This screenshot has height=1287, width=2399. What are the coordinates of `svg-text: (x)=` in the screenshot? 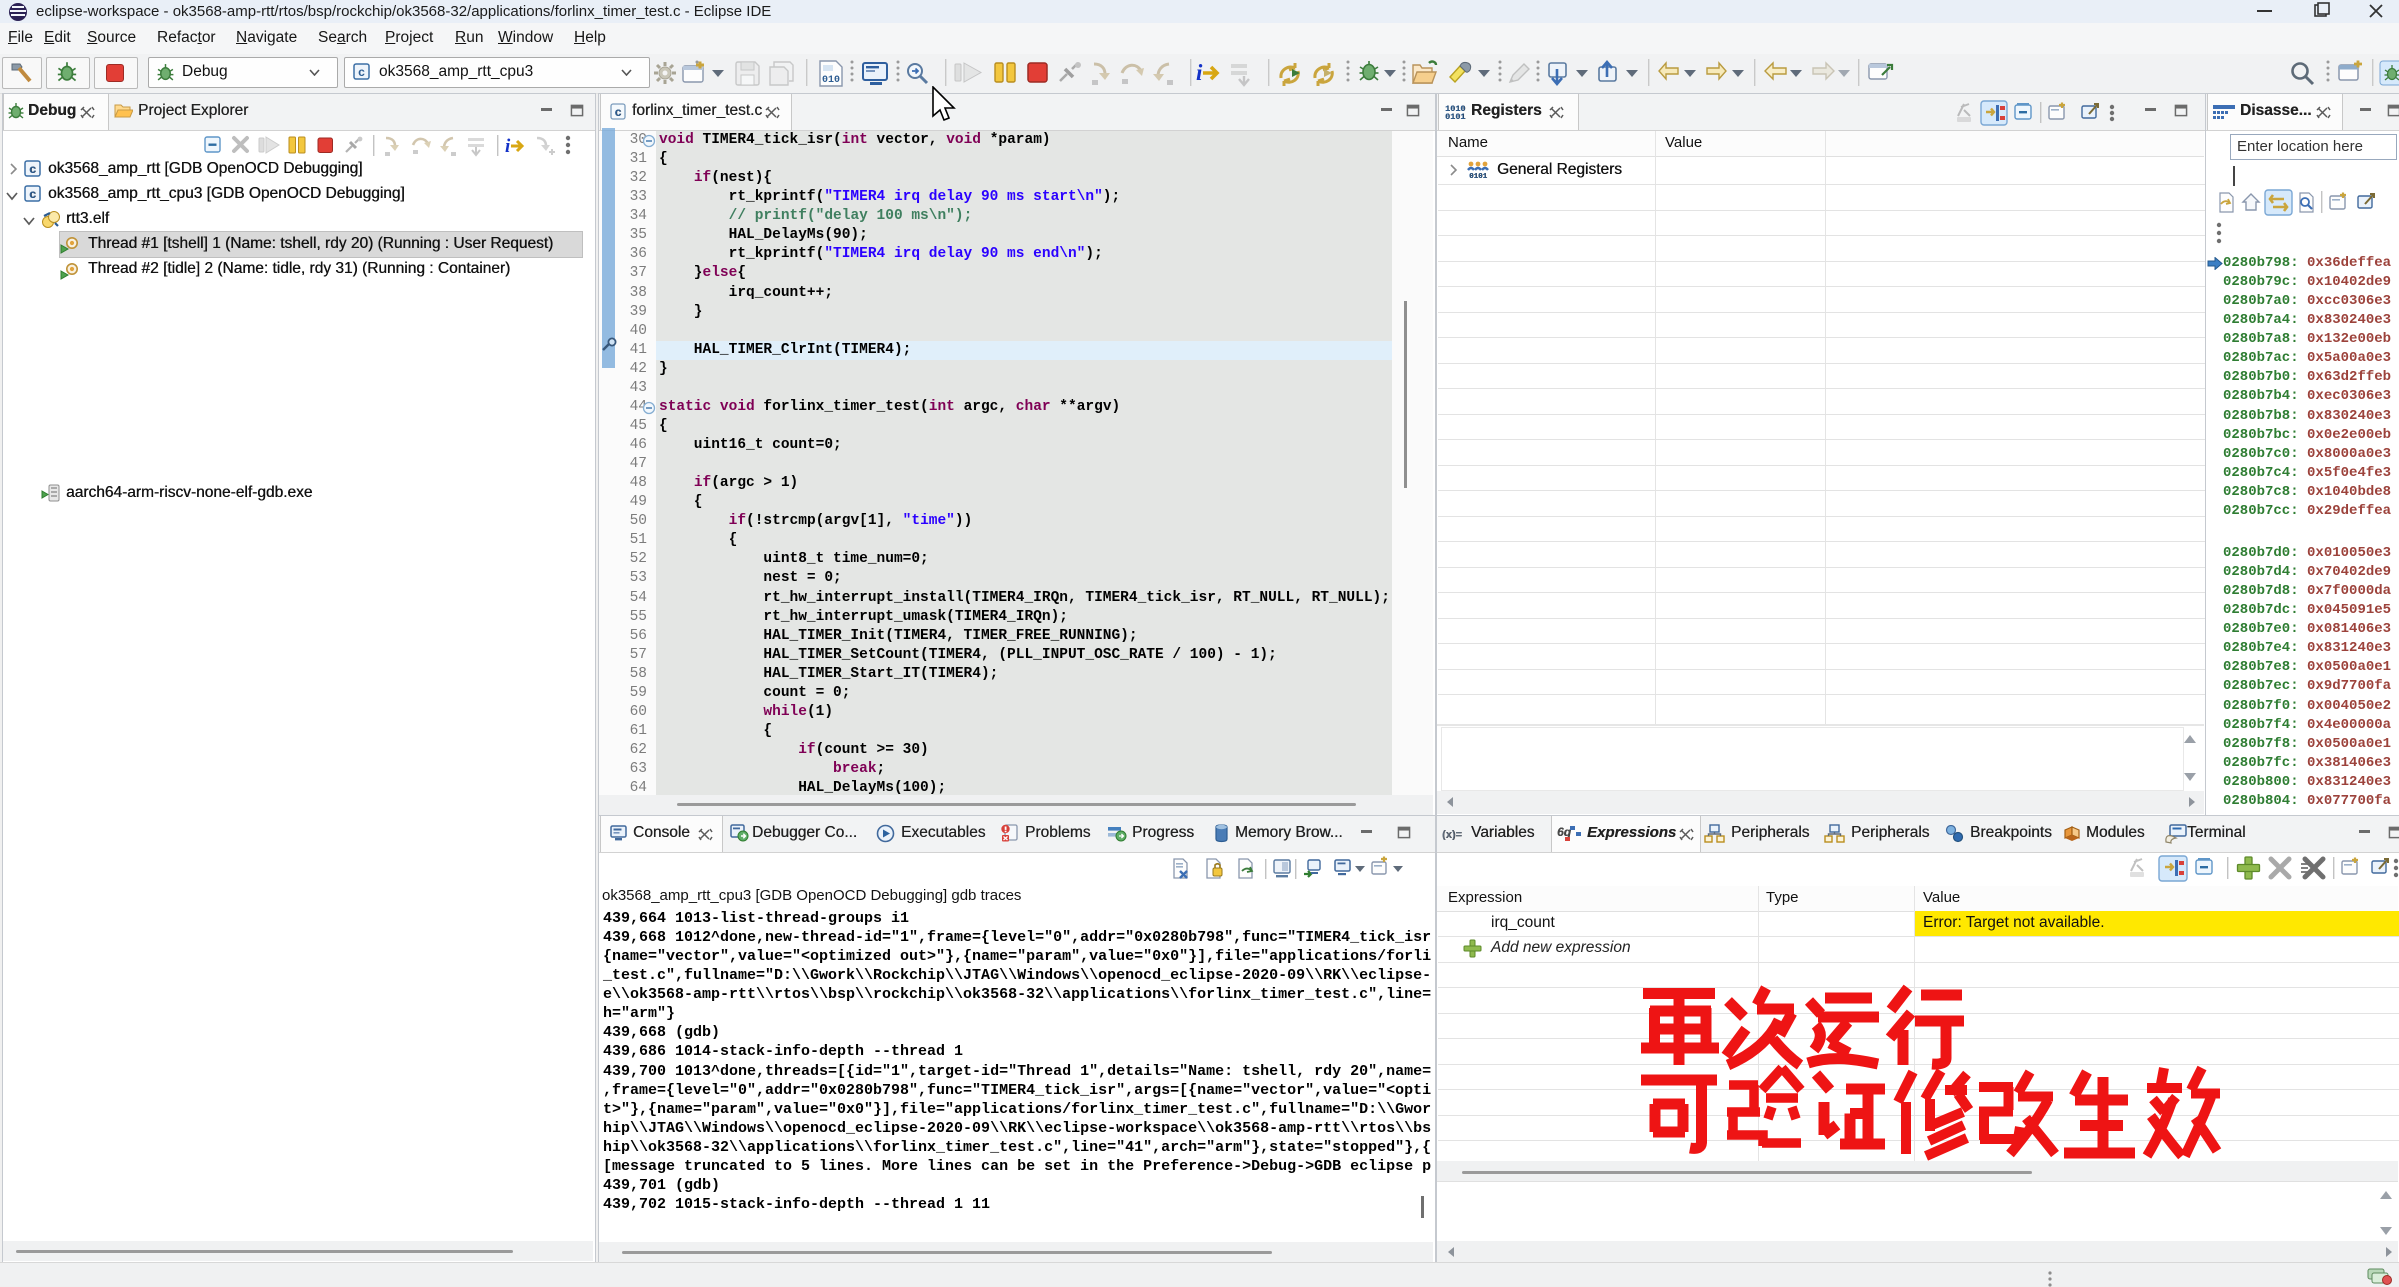 It's located at (1452, 834).